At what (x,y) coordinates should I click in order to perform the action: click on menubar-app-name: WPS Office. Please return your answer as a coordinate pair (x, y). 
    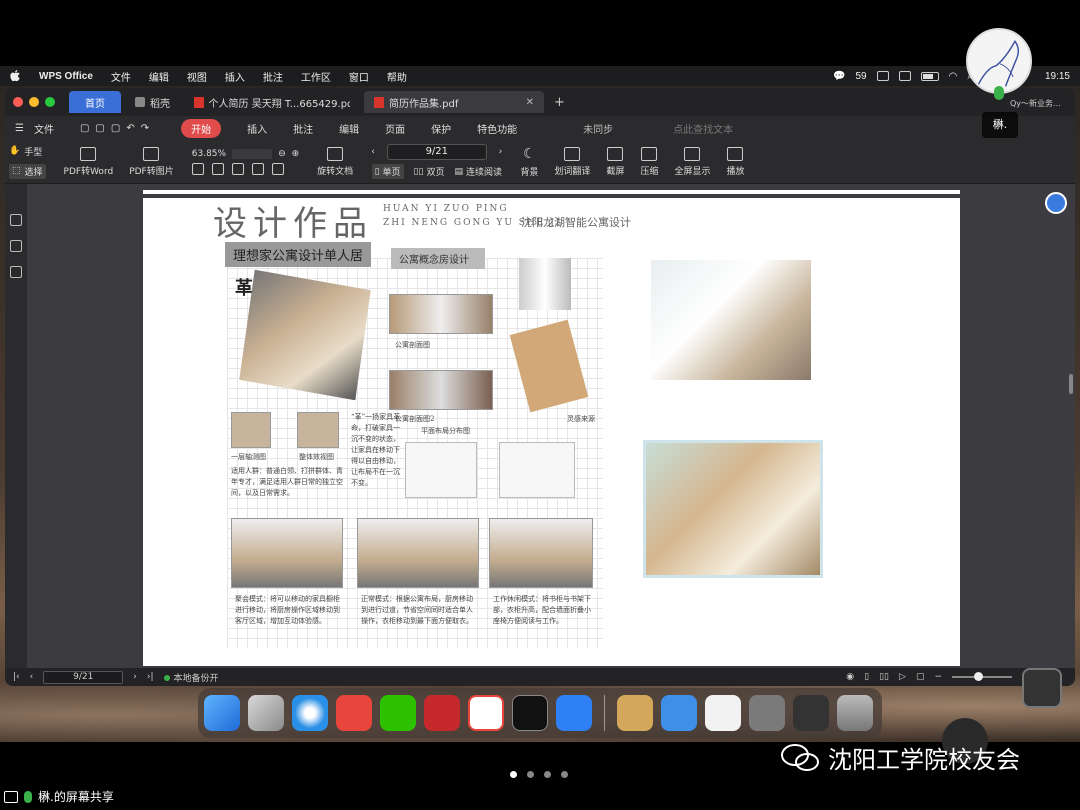
    Looking at the image, I should click on (66, 76).